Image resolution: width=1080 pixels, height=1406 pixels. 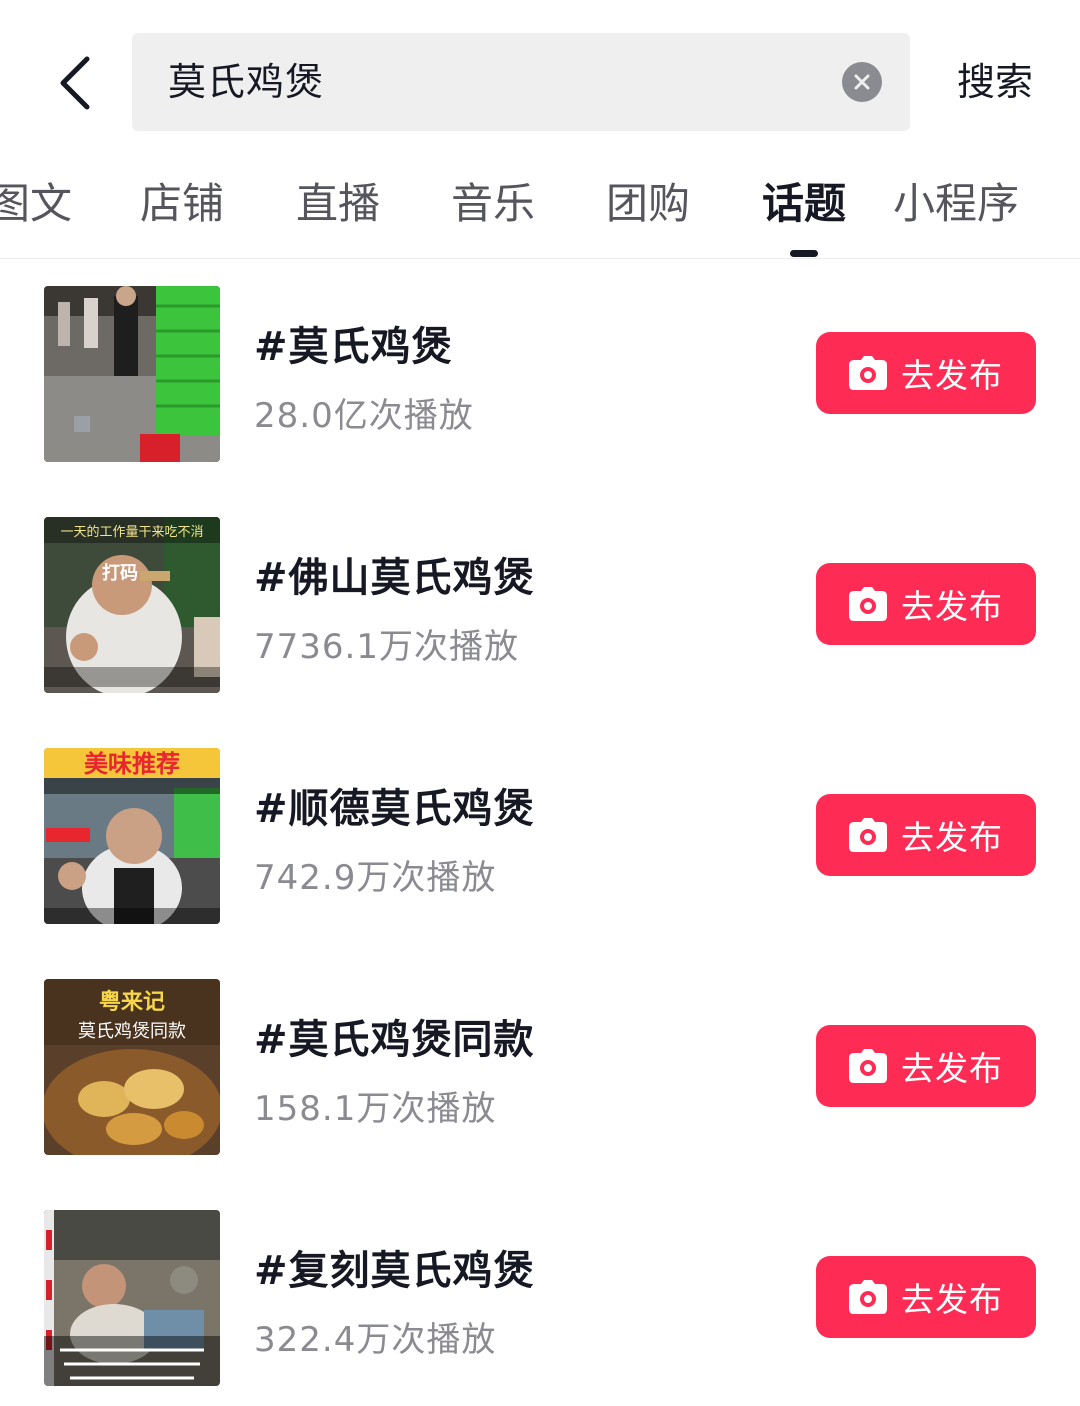 I want to click on active-tab-indicator, so click(x=804, y=253).